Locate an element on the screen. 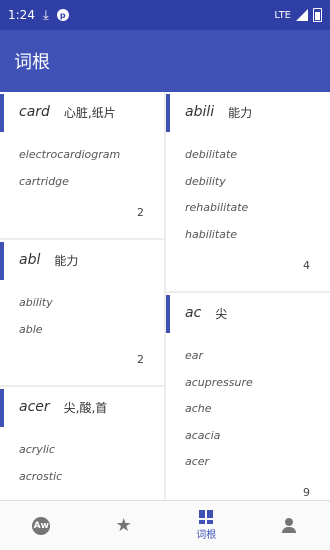  example-word: rehabilitate is located at coordinates (217, 207).